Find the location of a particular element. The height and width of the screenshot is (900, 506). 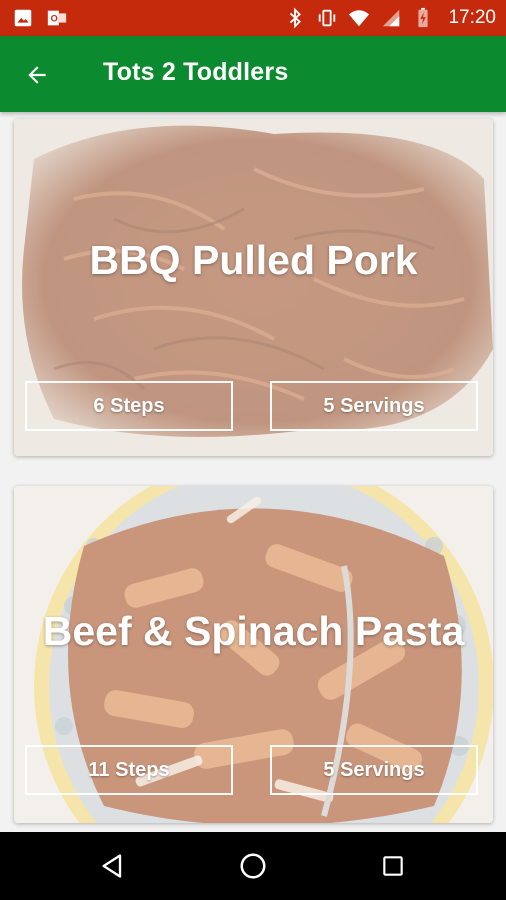

battery-charging-icon is located at coordinates (423, 17).